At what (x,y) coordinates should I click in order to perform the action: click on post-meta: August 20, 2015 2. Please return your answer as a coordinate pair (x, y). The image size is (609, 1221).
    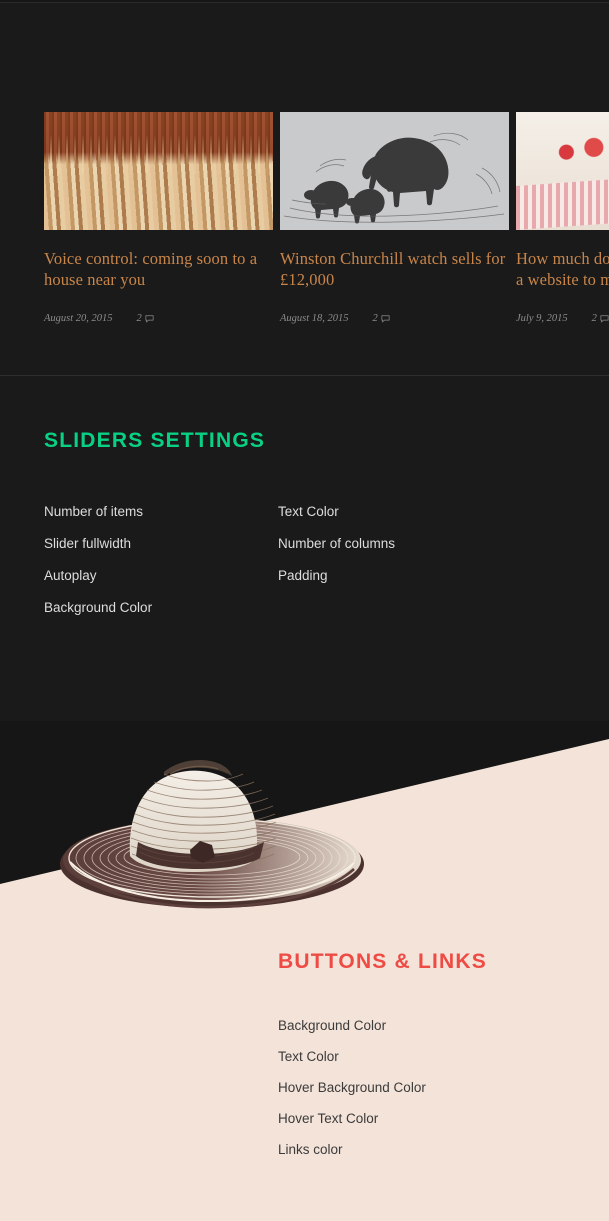
    Looking at the image, I should click on (158, 318).